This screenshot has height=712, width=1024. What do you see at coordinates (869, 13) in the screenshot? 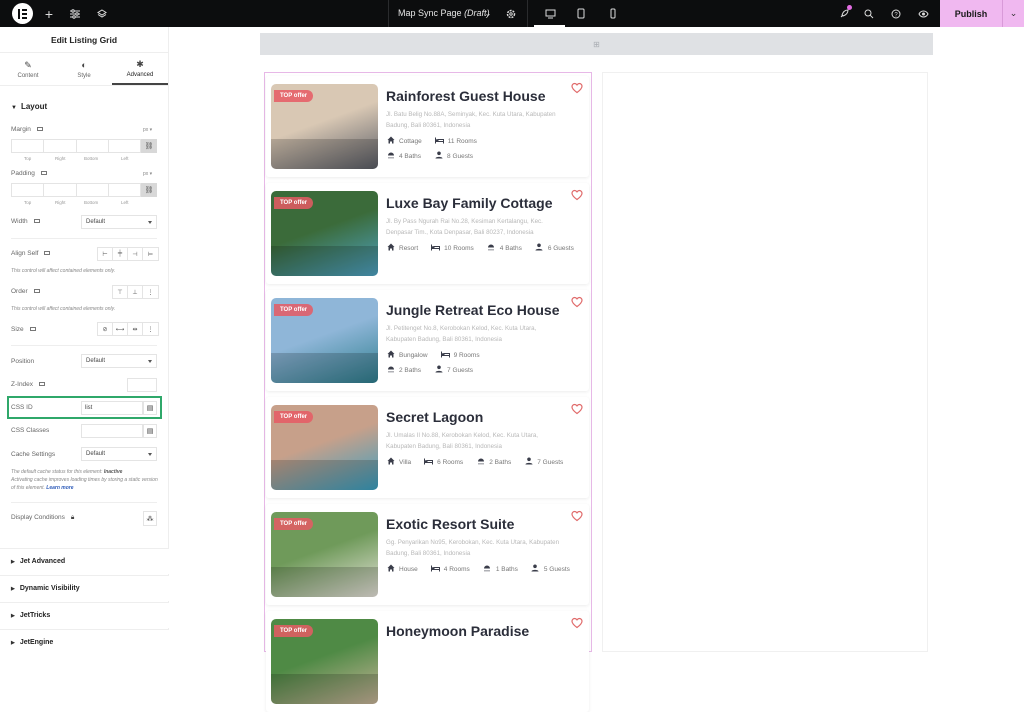
I see `search-icon` at bounding box center [869, 13].